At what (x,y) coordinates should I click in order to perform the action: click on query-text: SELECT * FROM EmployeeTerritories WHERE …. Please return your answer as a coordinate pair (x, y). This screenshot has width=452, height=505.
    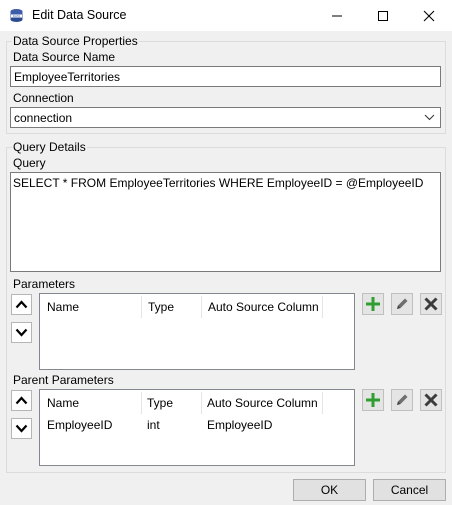
    Looking at the image, I should click on (218, 183).